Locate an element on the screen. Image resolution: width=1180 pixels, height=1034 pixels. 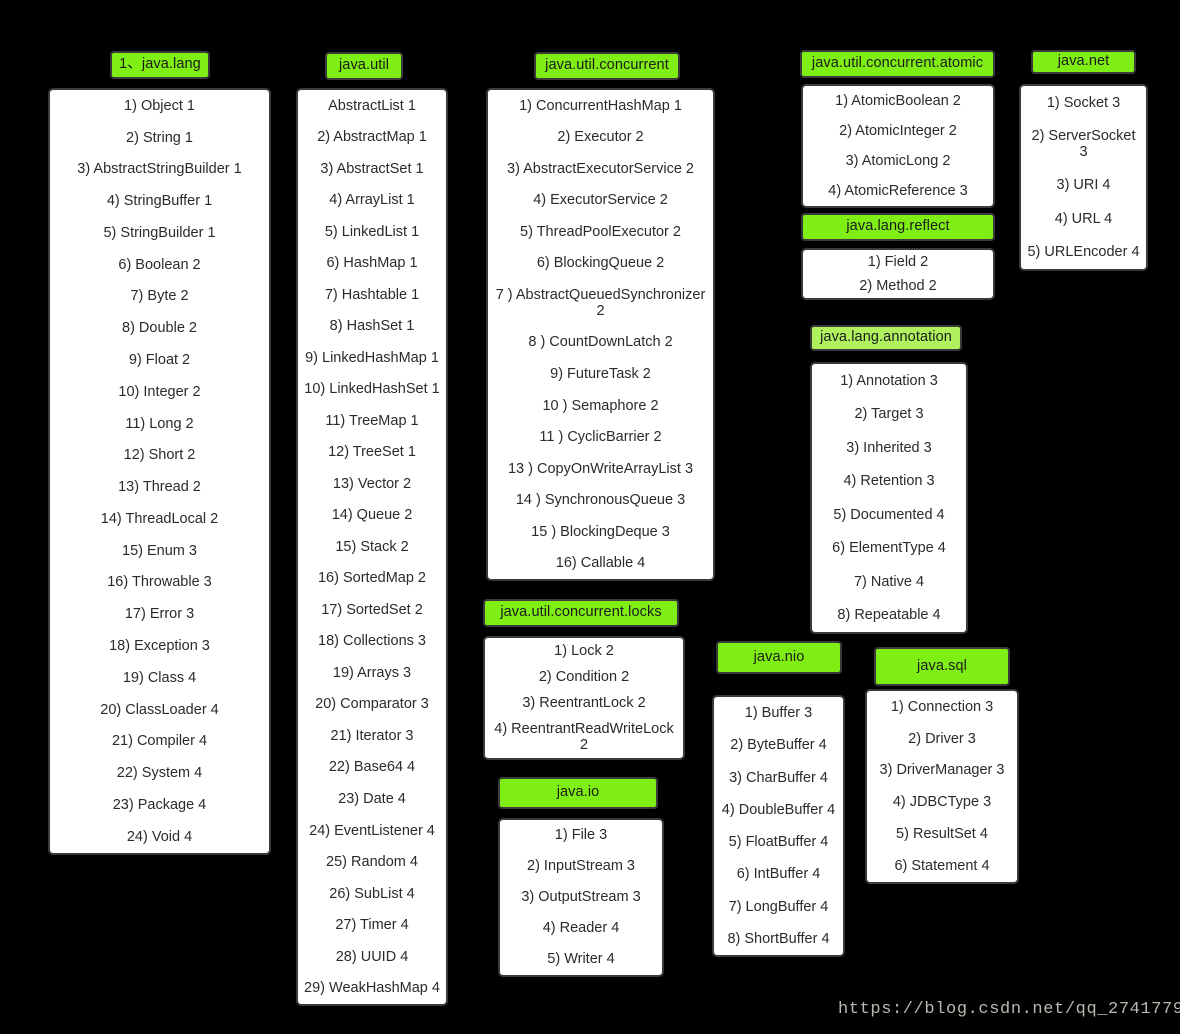
list-item: 8) HashSet 1 is located at coordinates (372, 326).